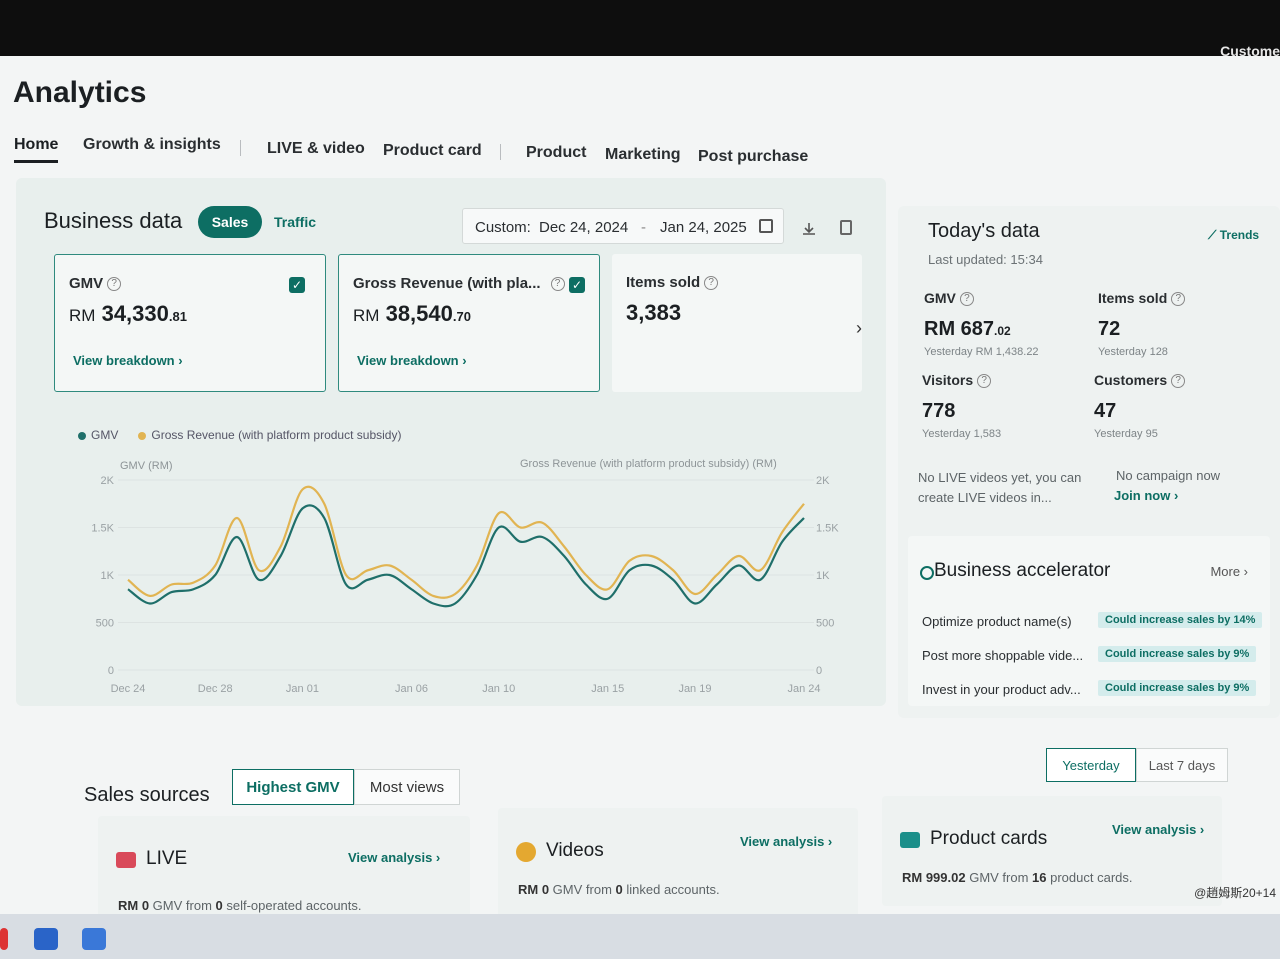 This screenshot has height=959, width=1280. What do you see at coordinates (128, 689) in the screenshot?
I see `x-tick-label: Dec 24` at bounding box center [128, 689].